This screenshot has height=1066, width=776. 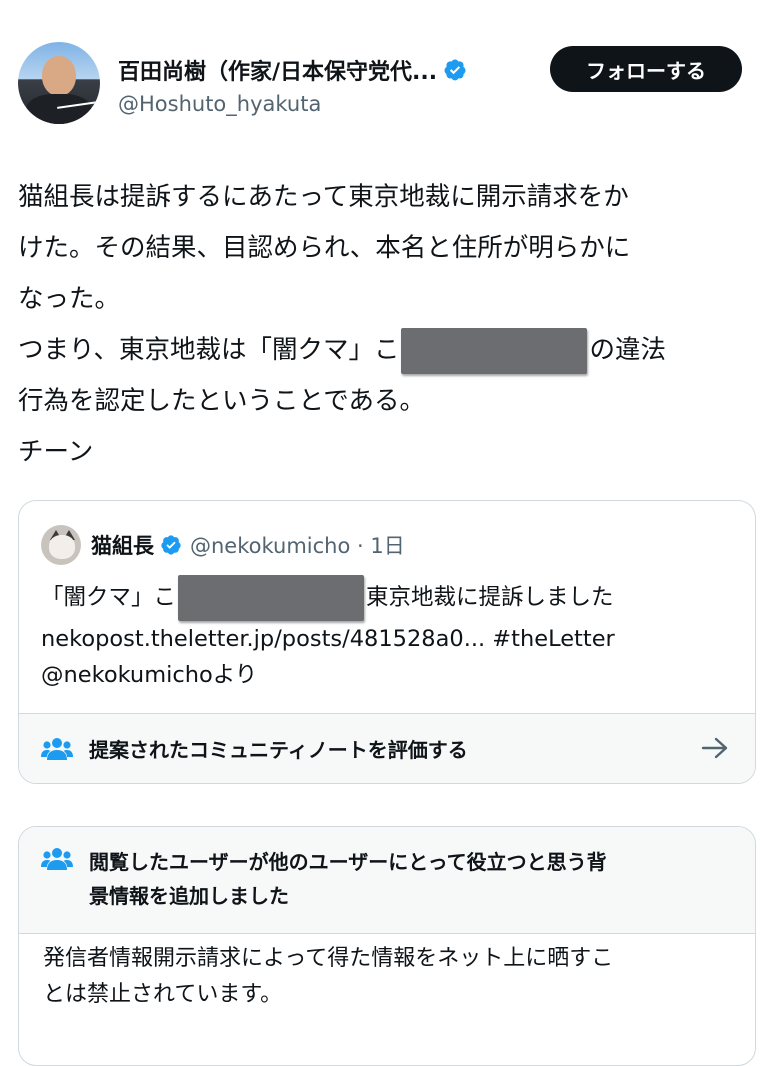 I want to click on quoted-line-redacted: 「闇クマ」こ 東京地裁に提訴しました, so click(x=328, y=598).